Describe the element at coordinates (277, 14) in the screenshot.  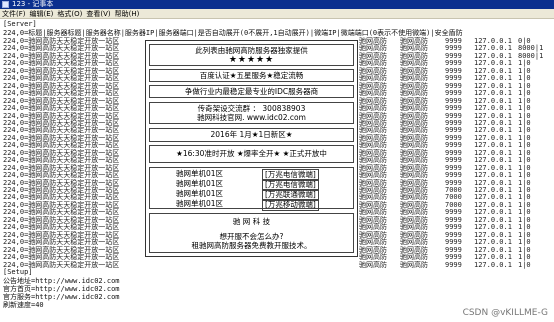
I see `menu-bar: 文件(F) 编辑(E) 格式(O) 查看(V) 帮助(H)` at that location.